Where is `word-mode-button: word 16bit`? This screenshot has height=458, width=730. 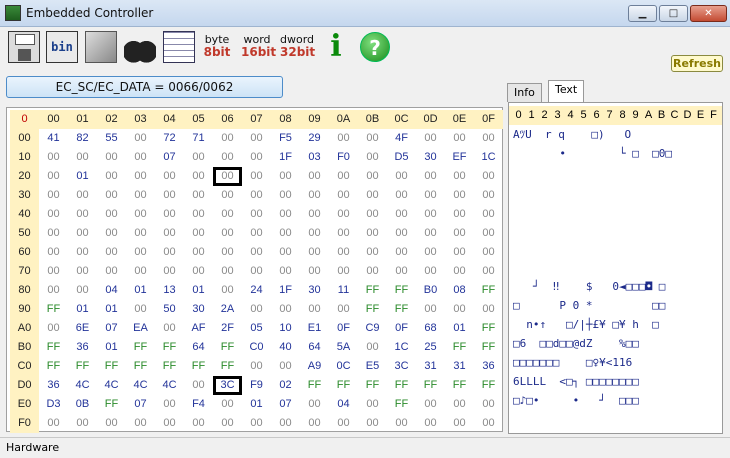 word-mode-button: word 16bit is located at coordinates (258, 47).